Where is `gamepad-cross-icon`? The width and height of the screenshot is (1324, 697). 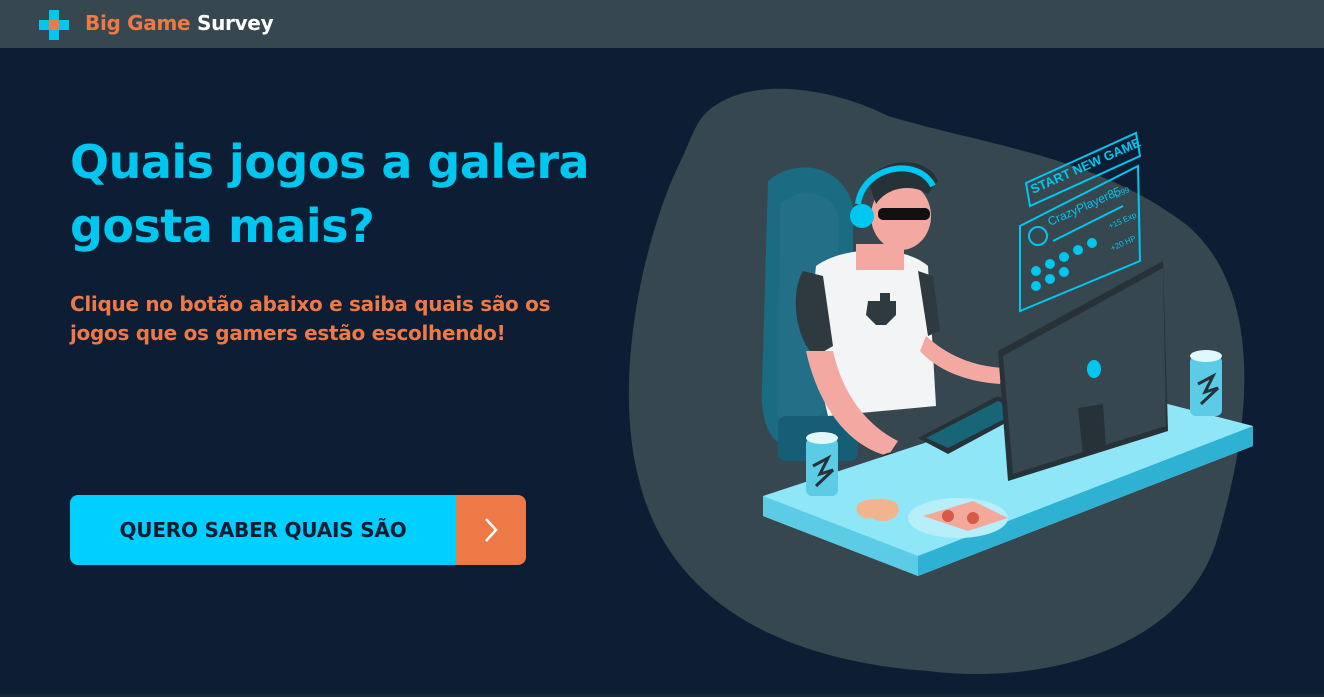 gamepad-cross-icon is located at coordinates (54, 25).